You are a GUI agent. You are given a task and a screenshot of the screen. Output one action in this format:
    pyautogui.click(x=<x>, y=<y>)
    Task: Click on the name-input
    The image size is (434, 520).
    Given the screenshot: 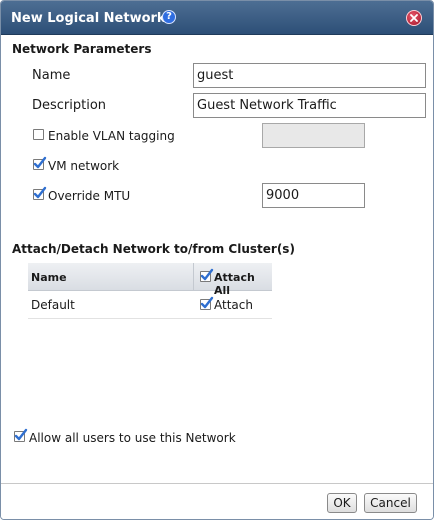 What is the action you would take?
    pyautogui.click(x=309, y=75)
    